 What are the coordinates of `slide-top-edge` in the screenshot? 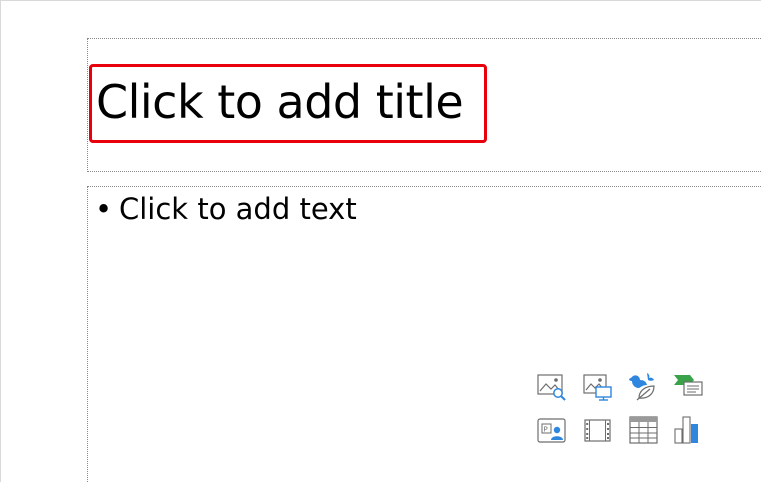 It's located at (380, 0).